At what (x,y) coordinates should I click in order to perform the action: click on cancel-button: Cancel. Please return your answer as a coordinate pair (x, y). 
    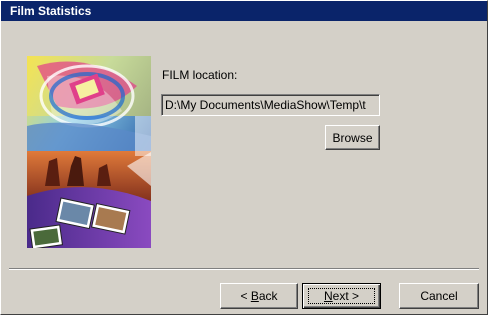
    Looking at the image, I should click on (439, 296).